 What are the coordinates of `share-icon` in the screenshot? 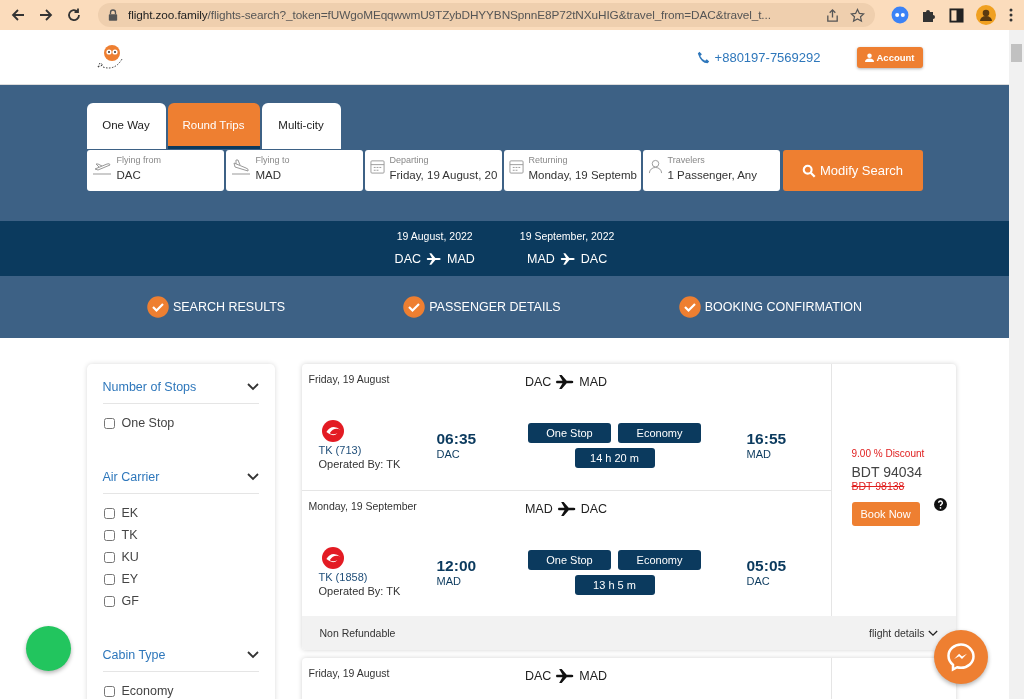 It's located at (832, 15).